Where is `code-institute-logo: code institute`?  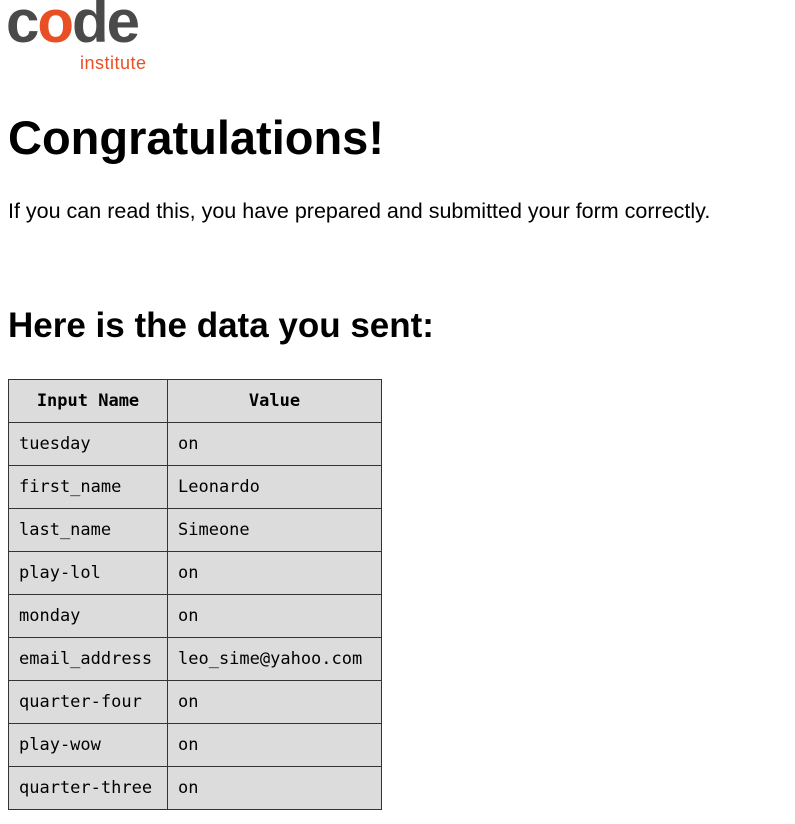 code-institute-logo: code institute is located at coordinates (86, 39).